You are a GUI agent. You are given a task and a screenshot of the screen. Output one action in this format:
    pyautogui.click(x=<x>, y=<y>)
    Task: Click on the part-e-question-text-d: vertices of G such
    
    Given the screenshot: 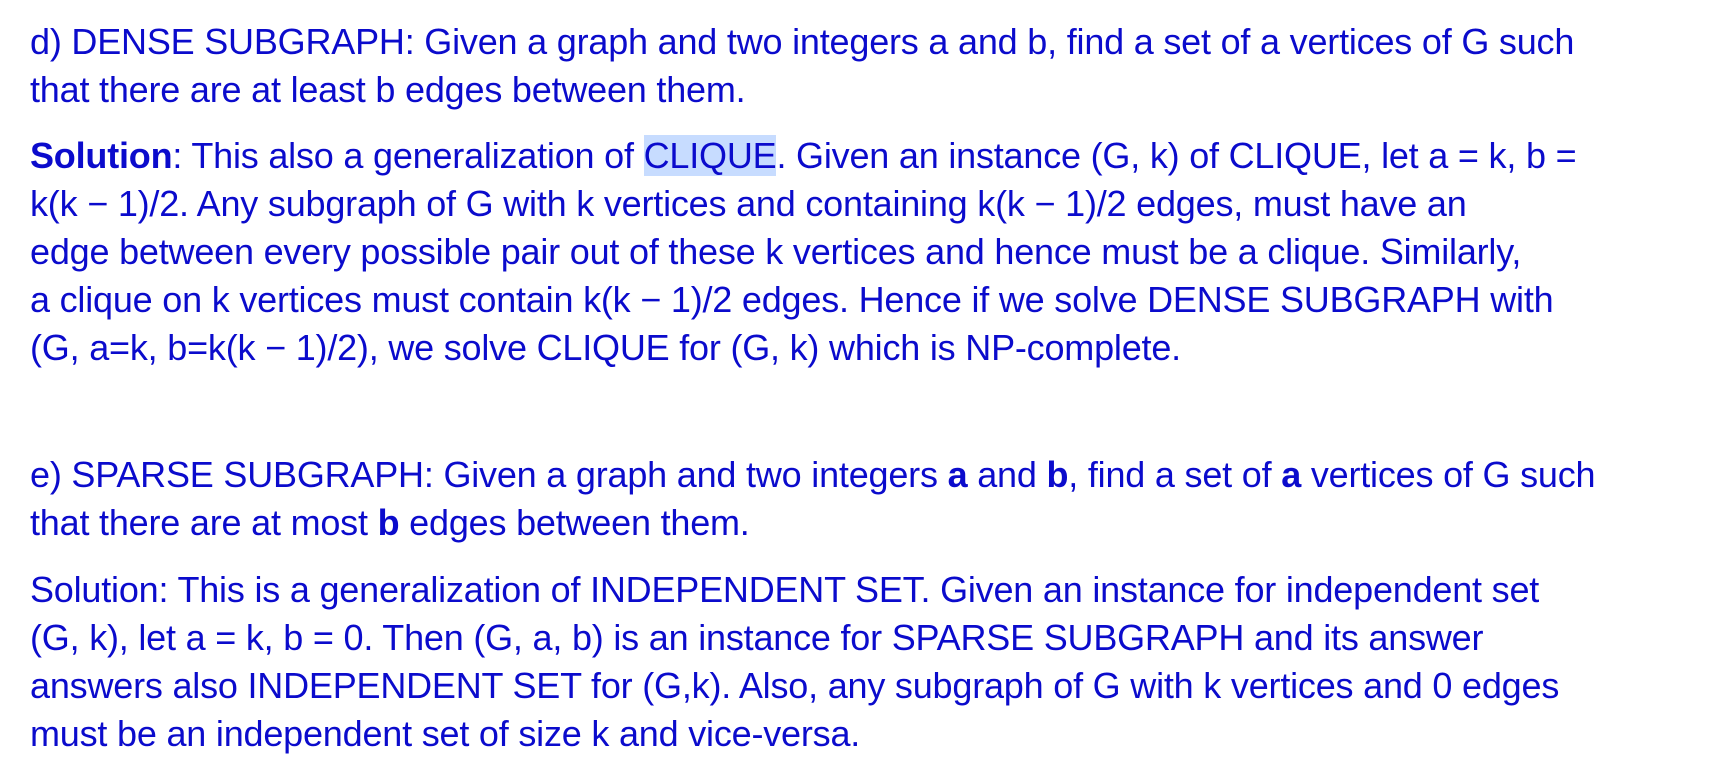 What is the action you would take?
    pyautogui.click(x=1448, y=474)
    